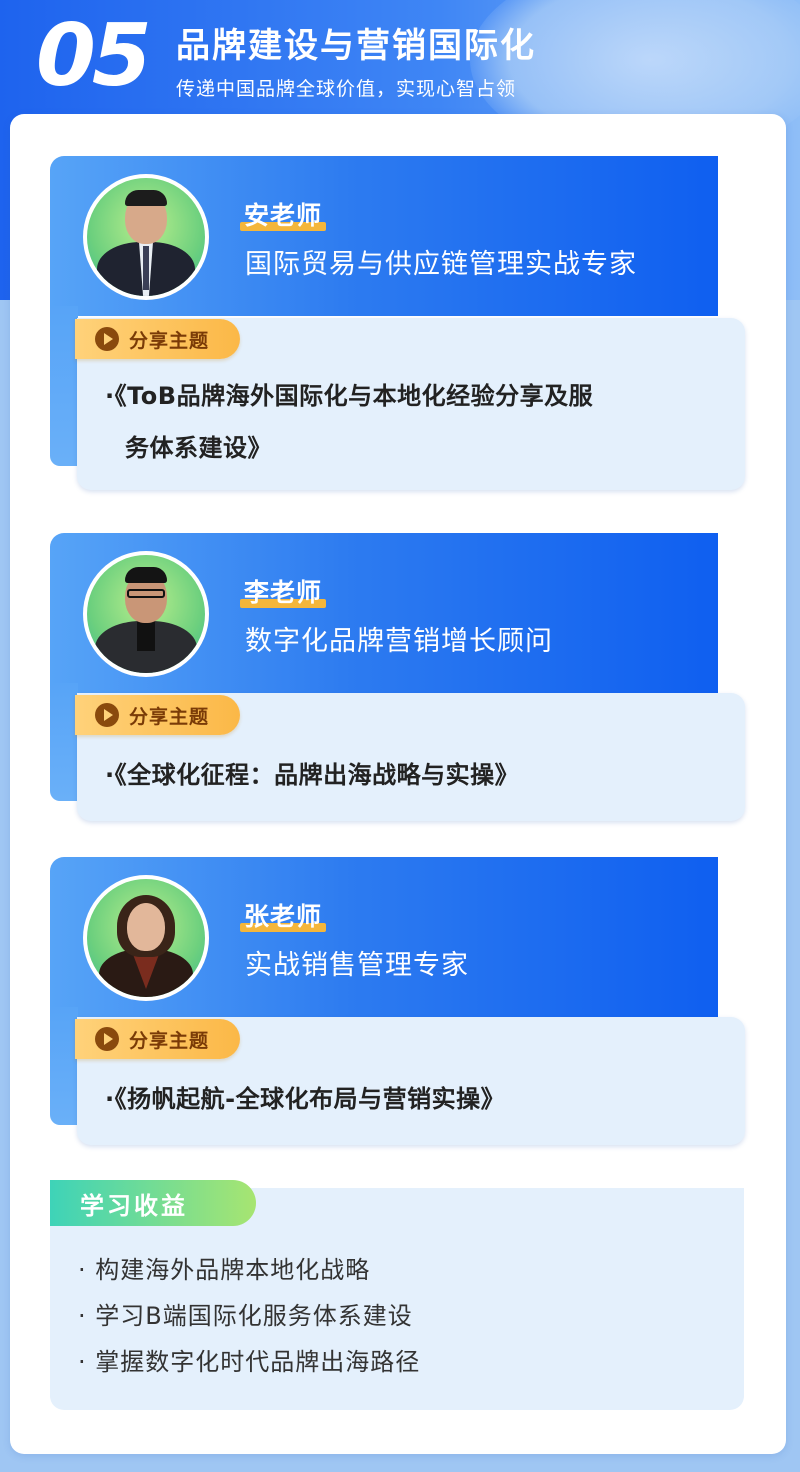  I want to click on gain-item: · 学习B端国际化服务体系建设, so click(245, 1316).